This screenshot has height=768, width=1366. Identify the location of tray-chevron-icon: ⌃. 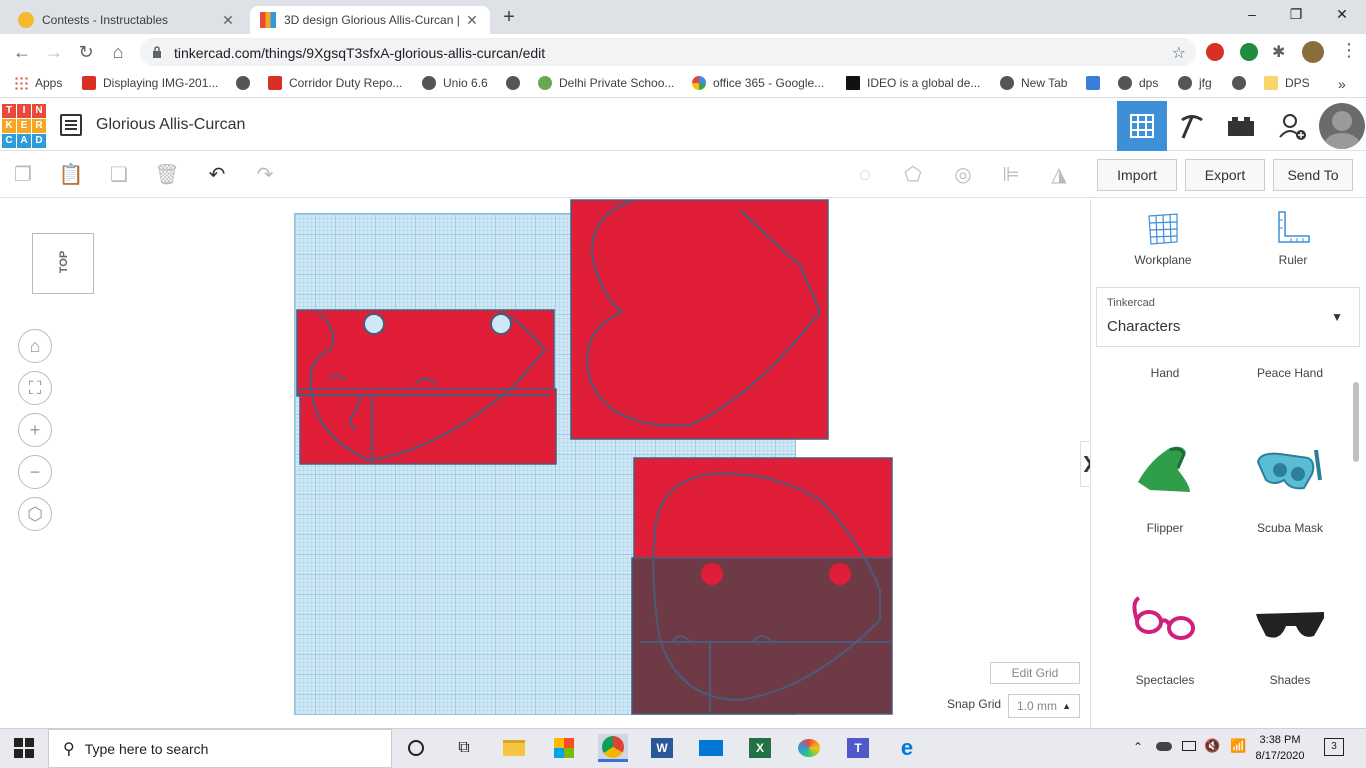
(1138, 747).